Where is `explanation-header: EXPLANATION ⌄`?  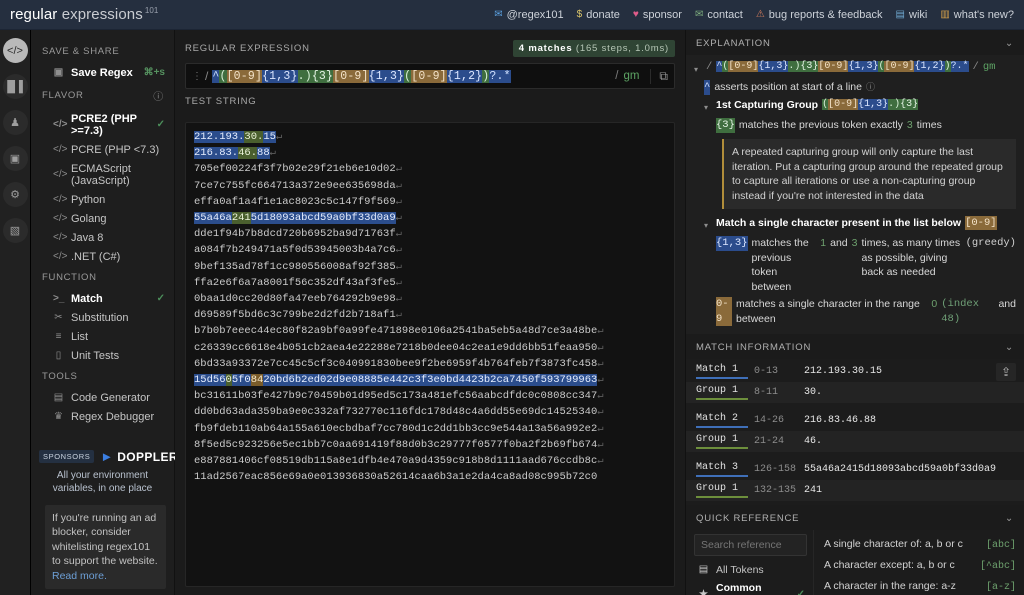
explanation-header: EXPLANATION ⌄ is located at coordinates (855, 42).